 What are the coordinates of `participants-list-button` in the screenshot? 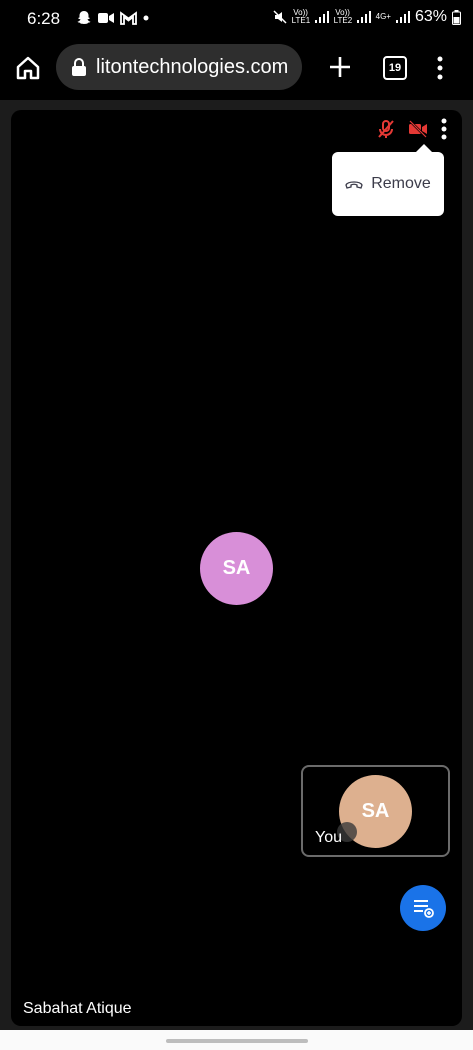 It's located at (423, 908).